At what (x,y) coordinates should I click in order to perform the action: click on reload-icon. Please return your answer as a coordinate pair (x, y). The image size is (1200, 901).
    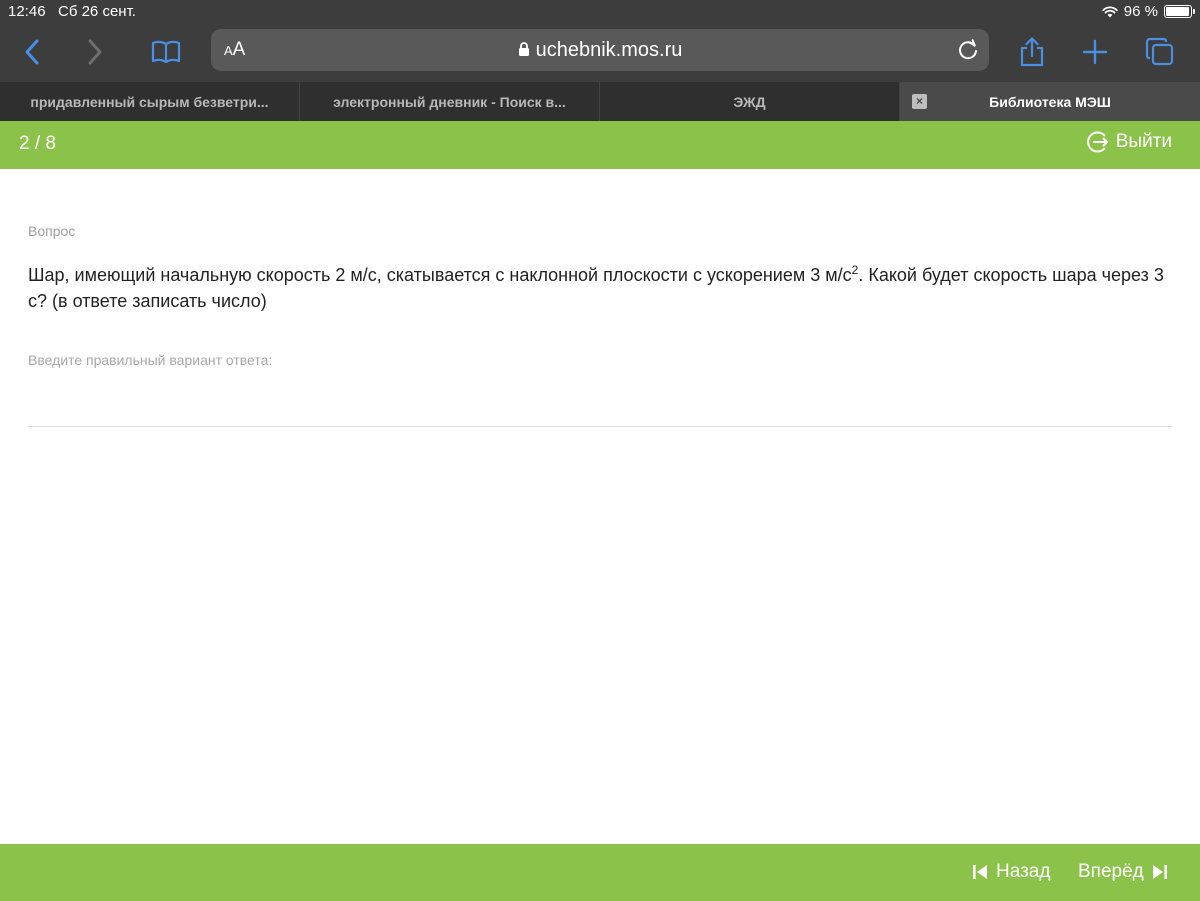
    Looking at the image, I should click on (968, 49).